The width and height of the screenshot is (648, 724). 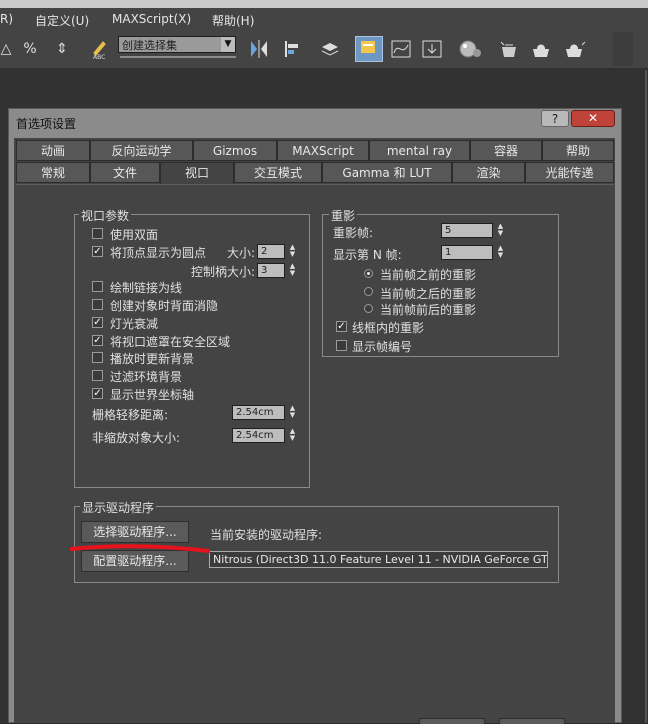 I want to click on nth-frame-spinner: ▲ ▼, so click(x=500, y=252).